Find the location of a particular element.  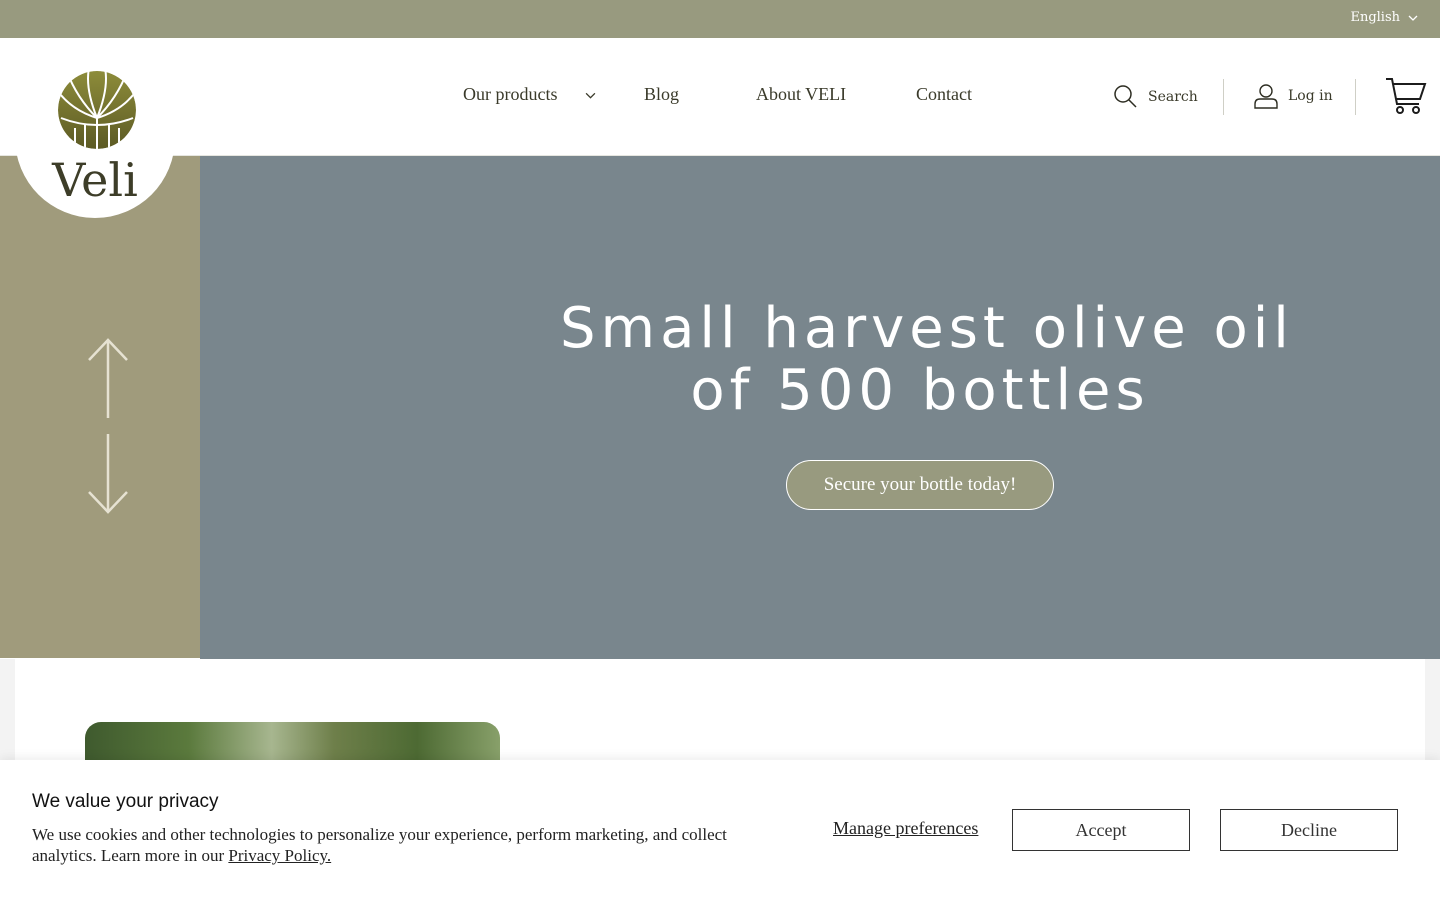

login-button: Log in is located at coordinates (1293, 96).